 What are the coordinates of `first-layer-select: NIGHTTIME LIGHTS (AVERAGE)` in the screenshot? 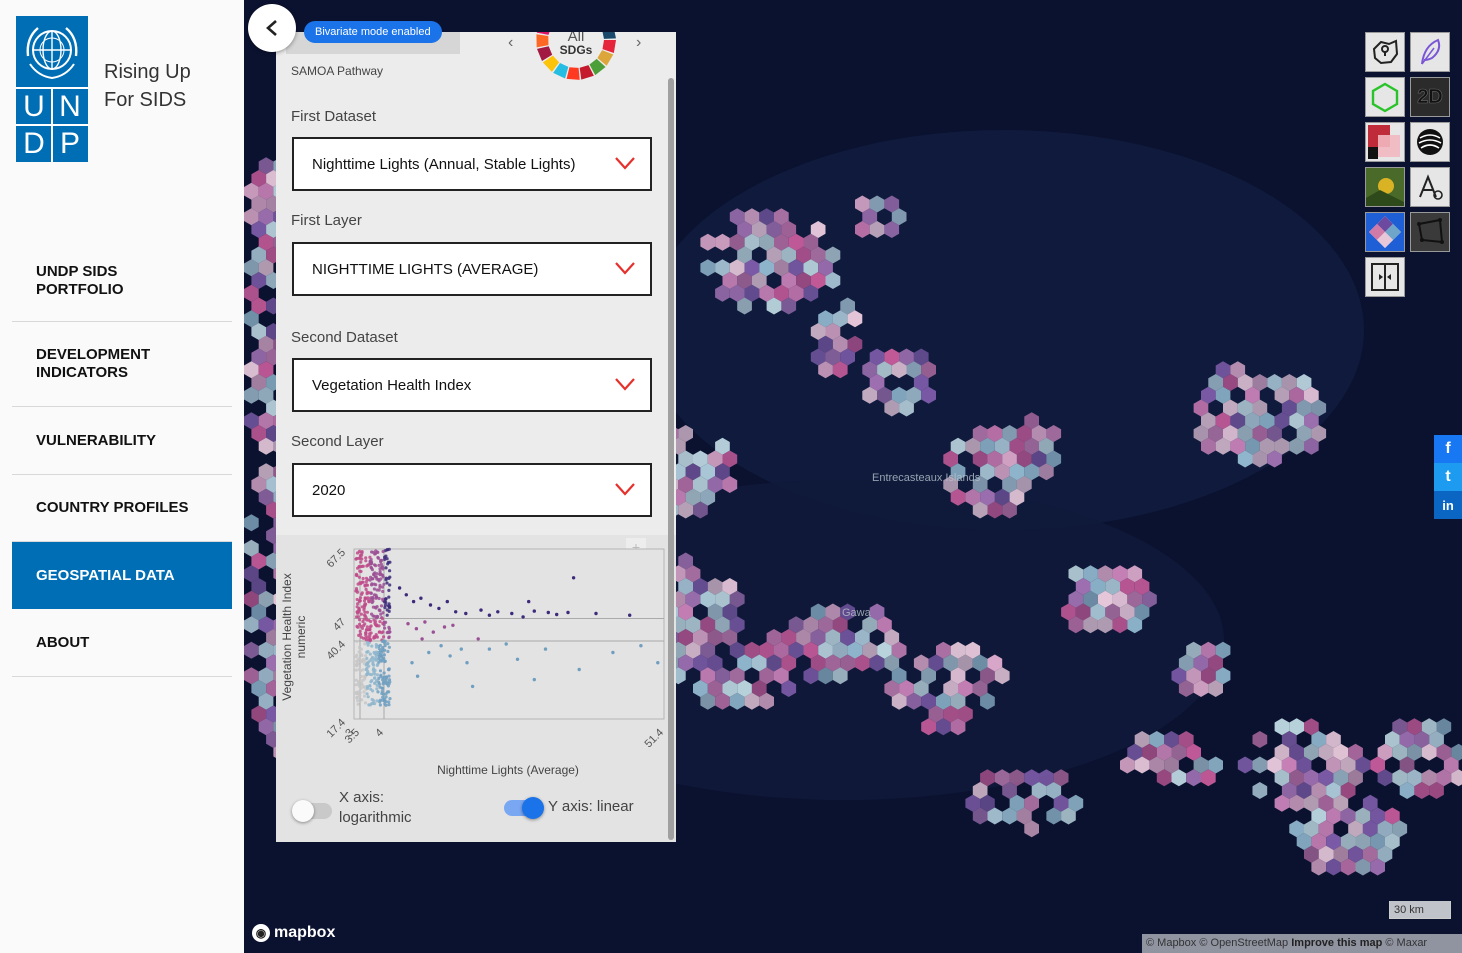 It's located at (472, 269).